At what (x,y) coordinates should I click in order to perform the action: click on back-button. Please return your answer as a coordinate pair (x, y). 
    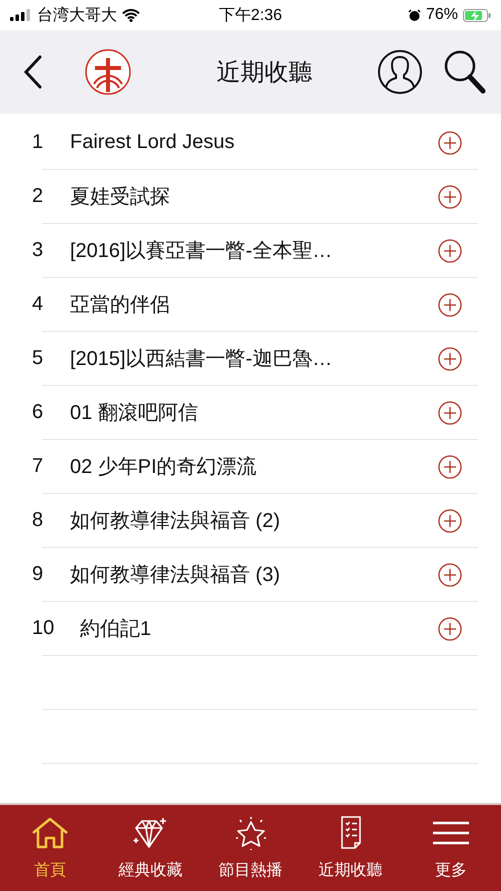
    Looking at the image, I should click on (33, 72).